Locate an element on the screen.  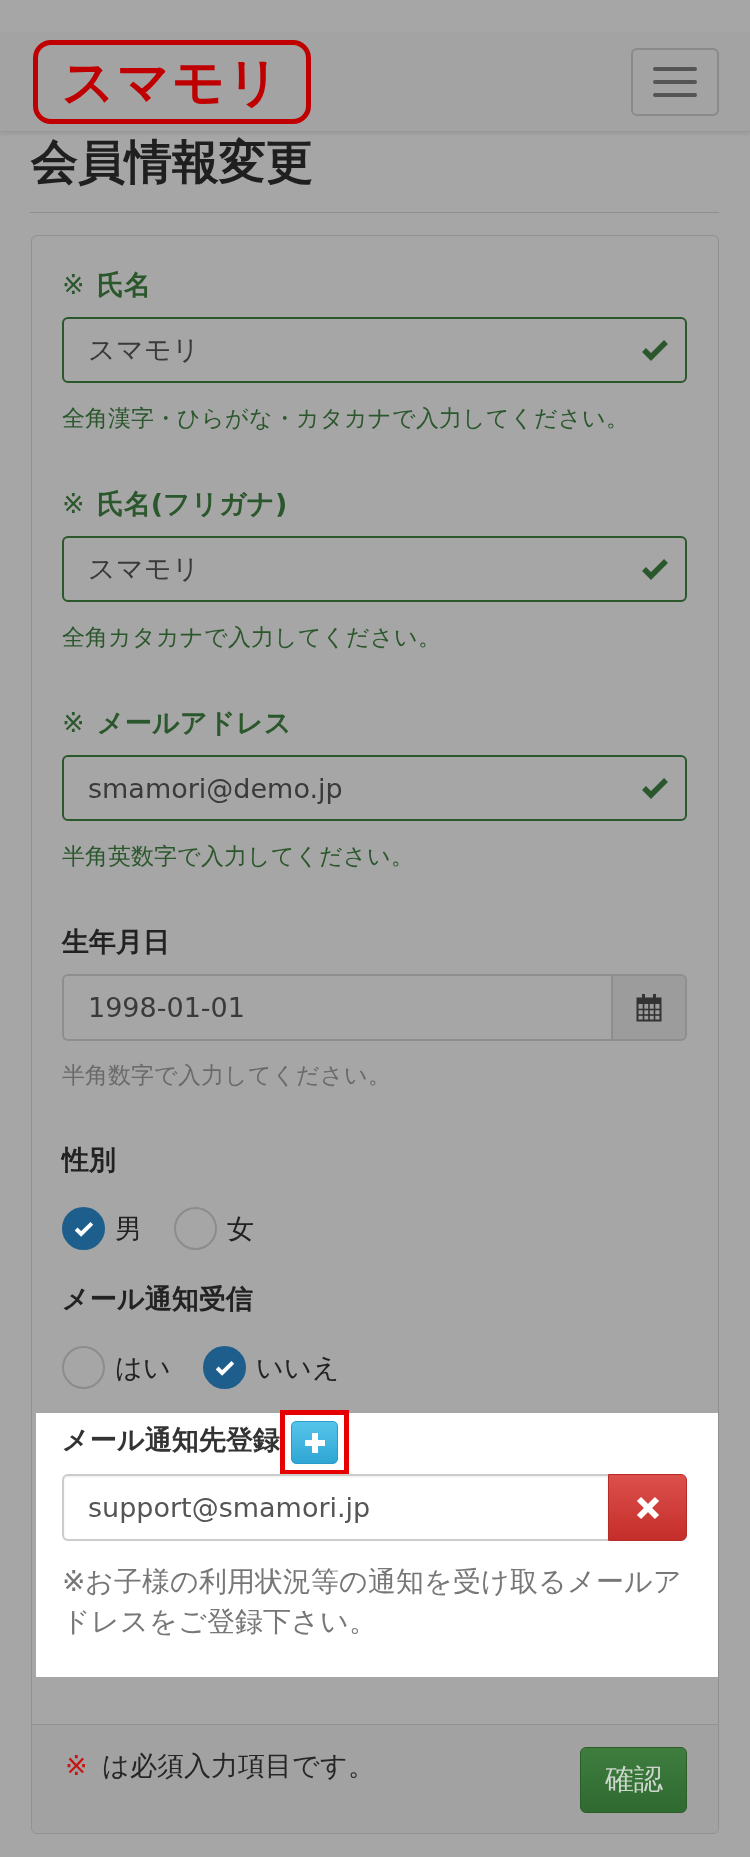
help-text: 半角英数字で入力してください。 is located at coordinates (238, 856).